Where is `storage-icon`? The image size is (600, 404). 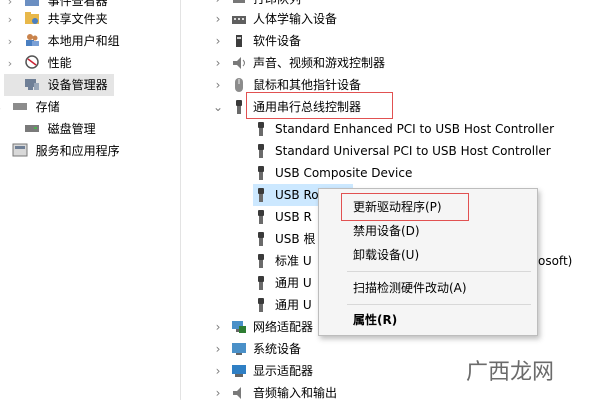 storage-icon is located at coordinates (19, 106).